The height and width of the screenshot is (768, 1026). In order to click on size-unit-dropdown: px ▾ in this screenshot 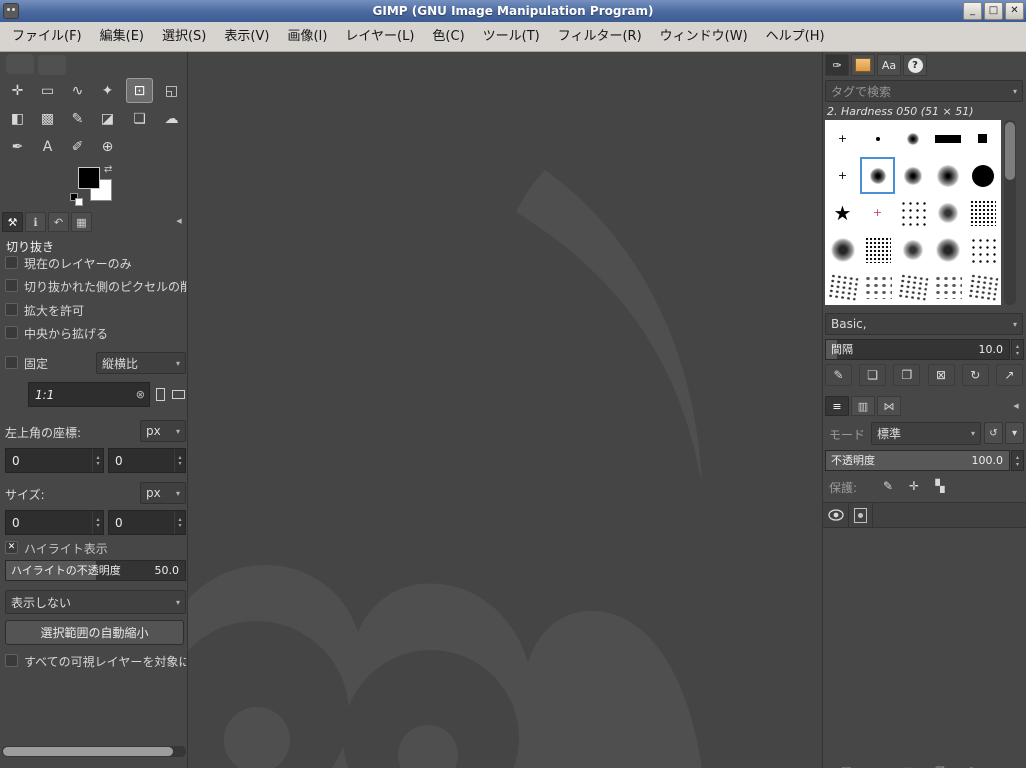, I will do `click(163, 493)`.